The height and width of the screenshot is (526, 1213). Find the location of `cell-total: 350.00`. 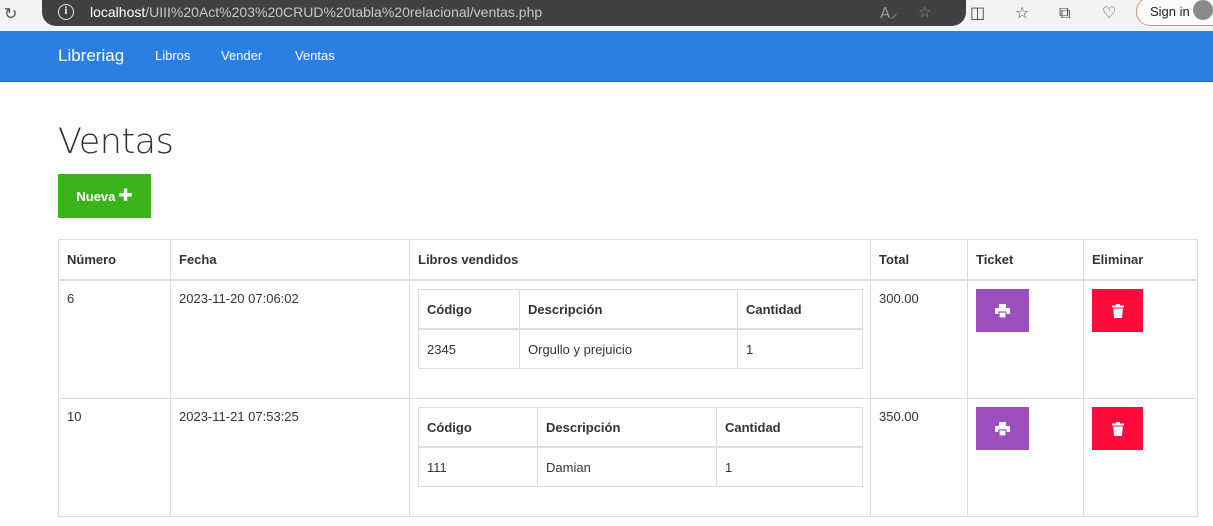

cell-total: 350.00 is located at coordinates (919, 457).